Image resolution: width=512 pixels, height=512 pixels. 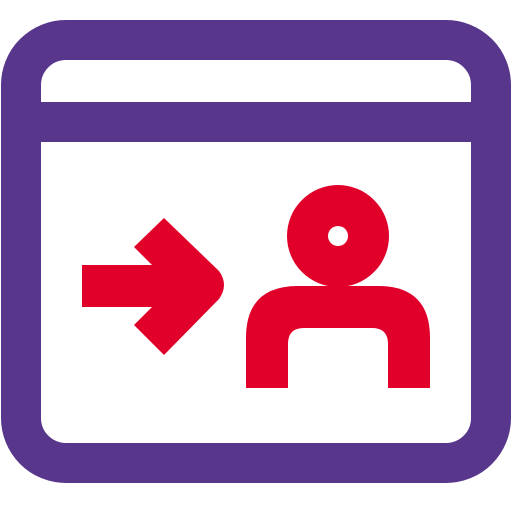 What do you see at coordinates (338, 337) in the screenshot?
I see `user-body` at bounding box center [338, 337].